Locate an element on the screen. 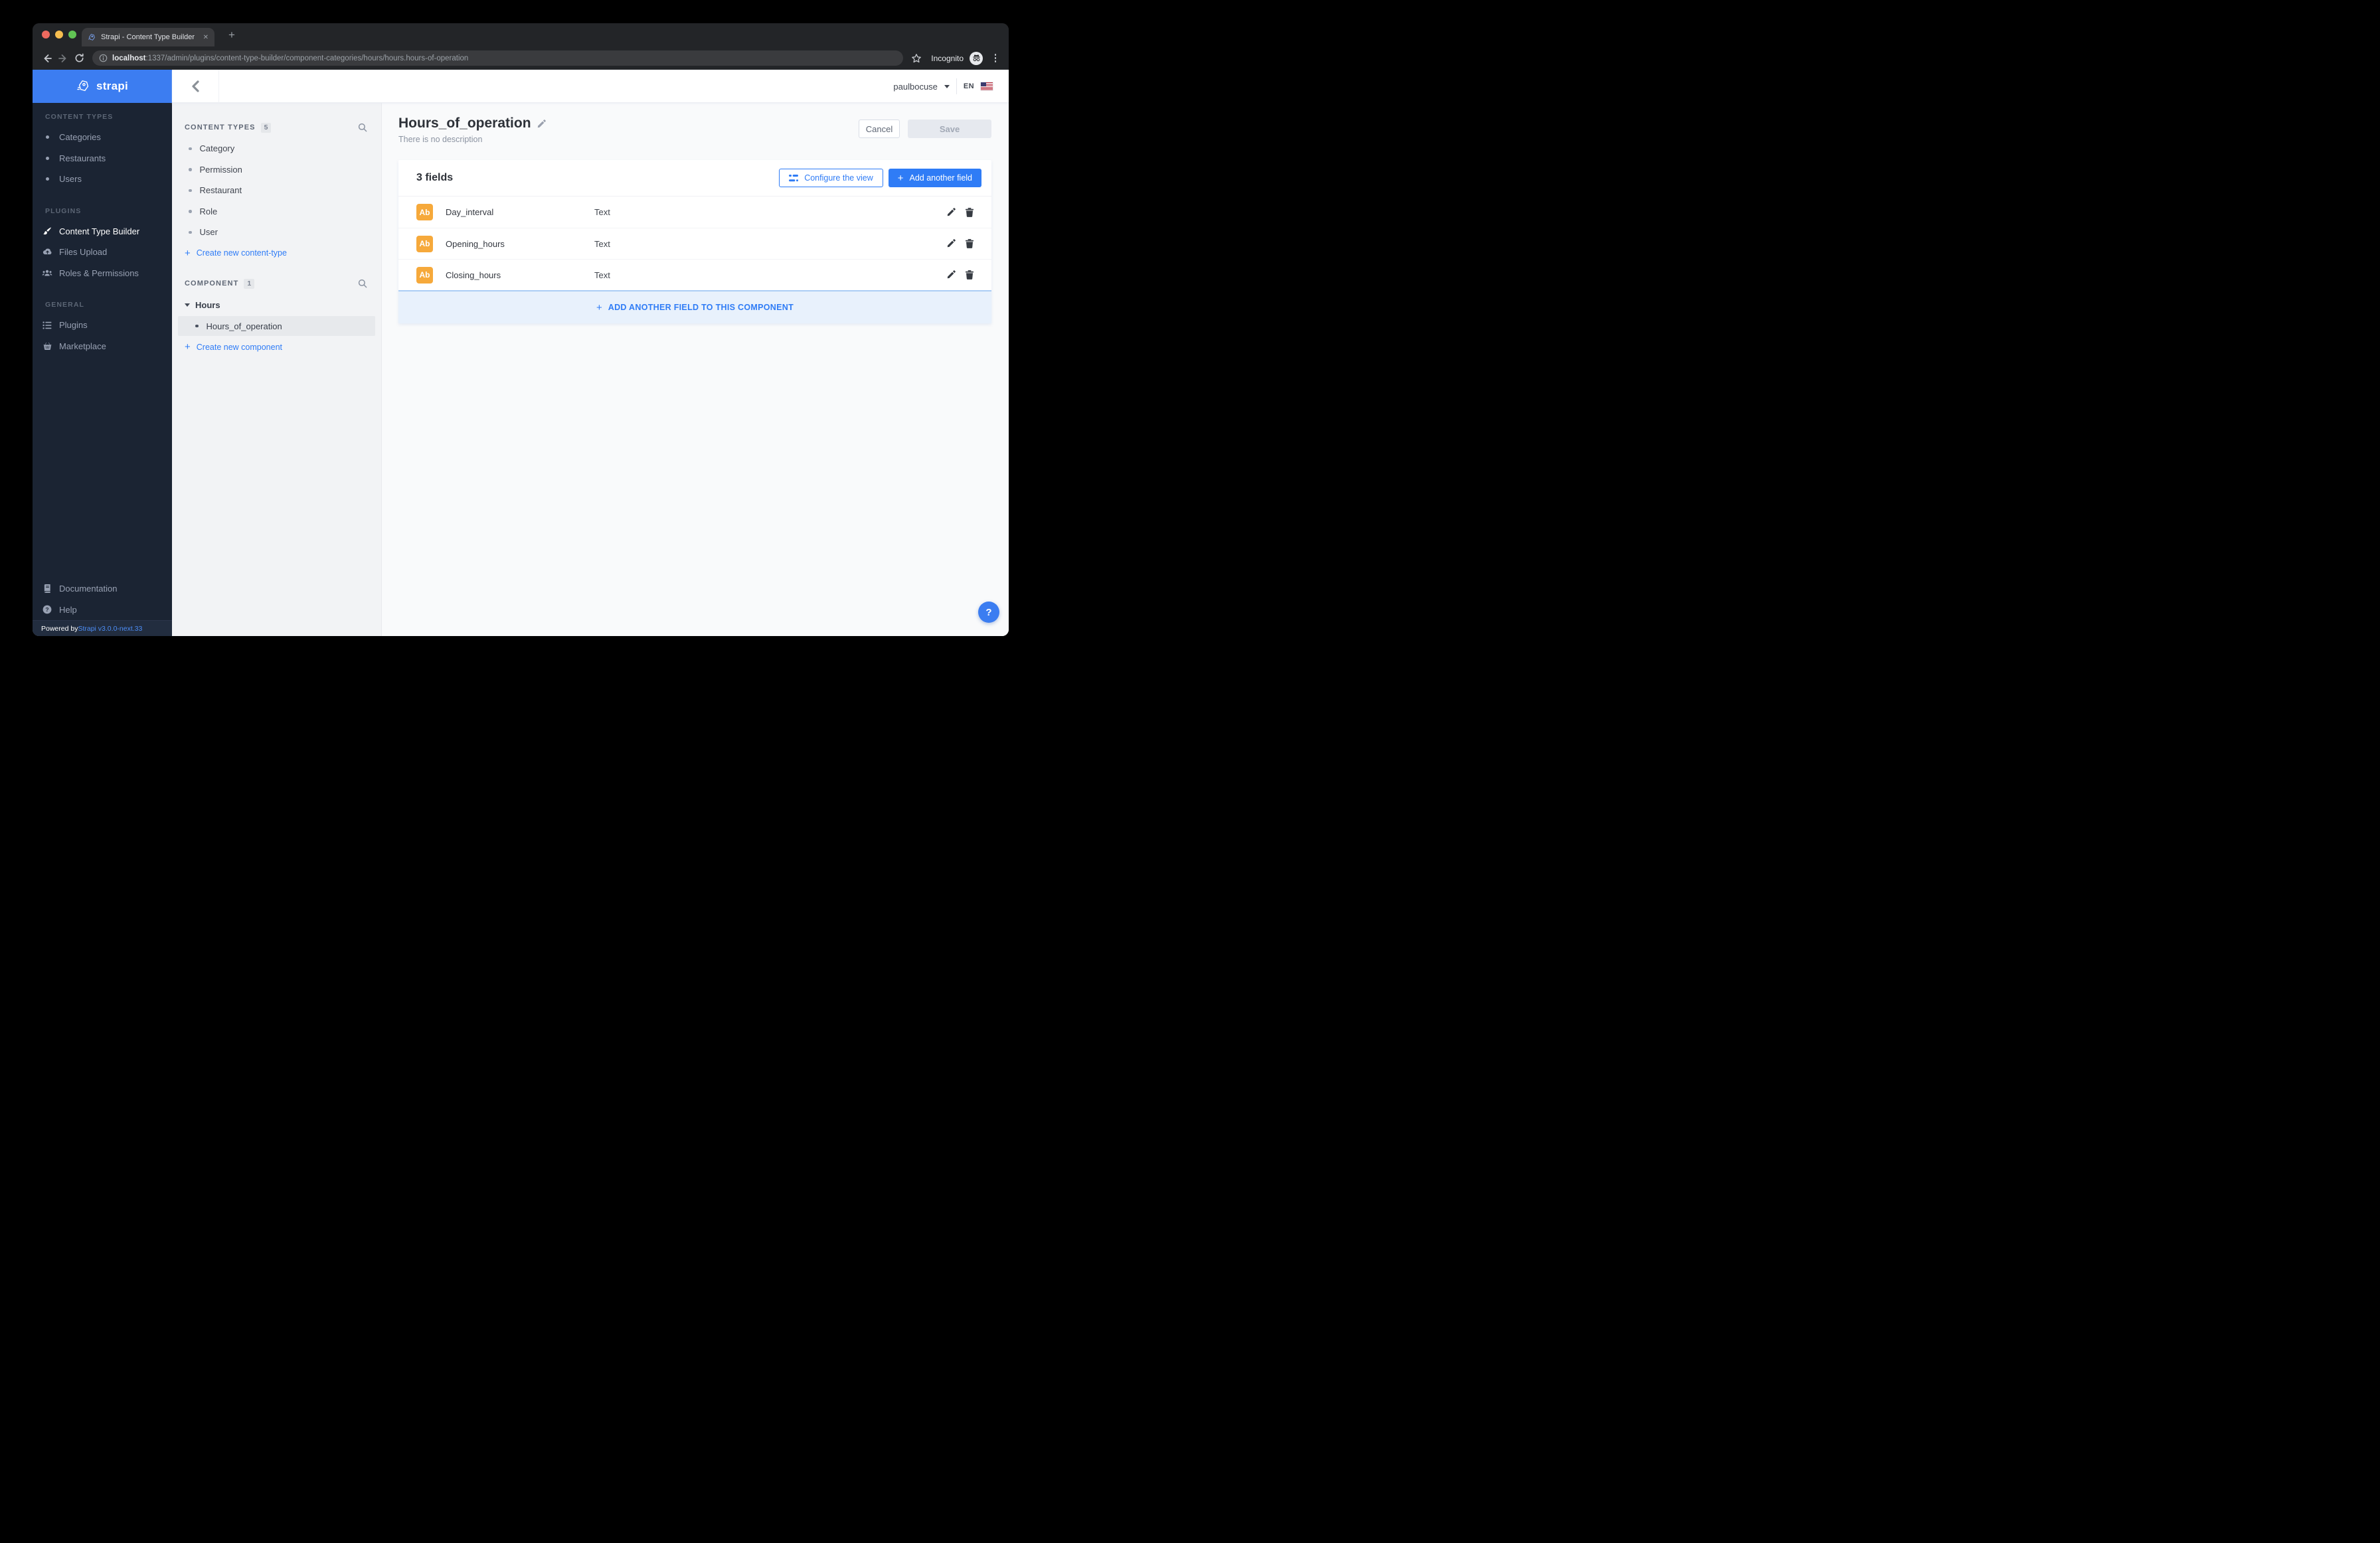 This screenshot has height=1543, width=2380. add-field-to-component-button: + ADD ANOTHER FIELD TO THIS COMPONENT is located at coordinates (694, 306).